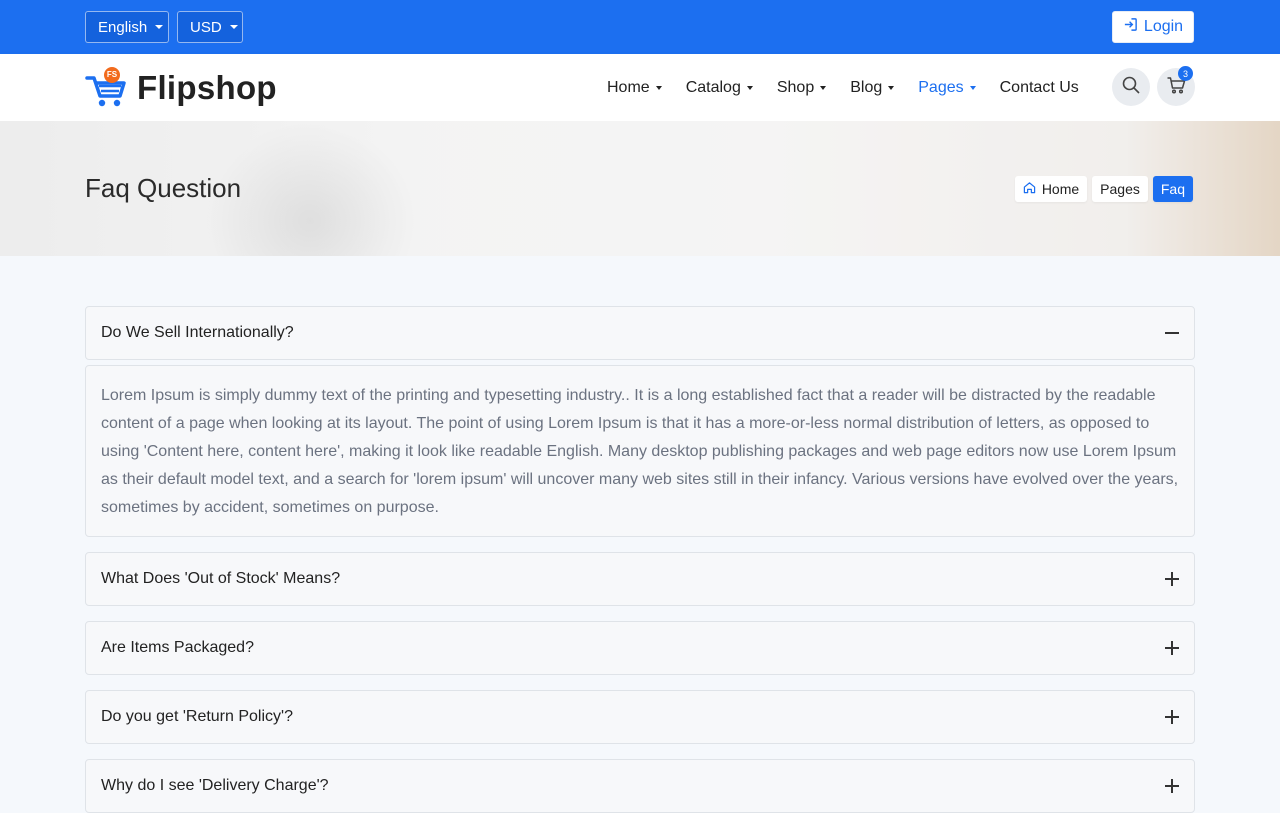  I want to click on search-icon, so click(1131, 87).